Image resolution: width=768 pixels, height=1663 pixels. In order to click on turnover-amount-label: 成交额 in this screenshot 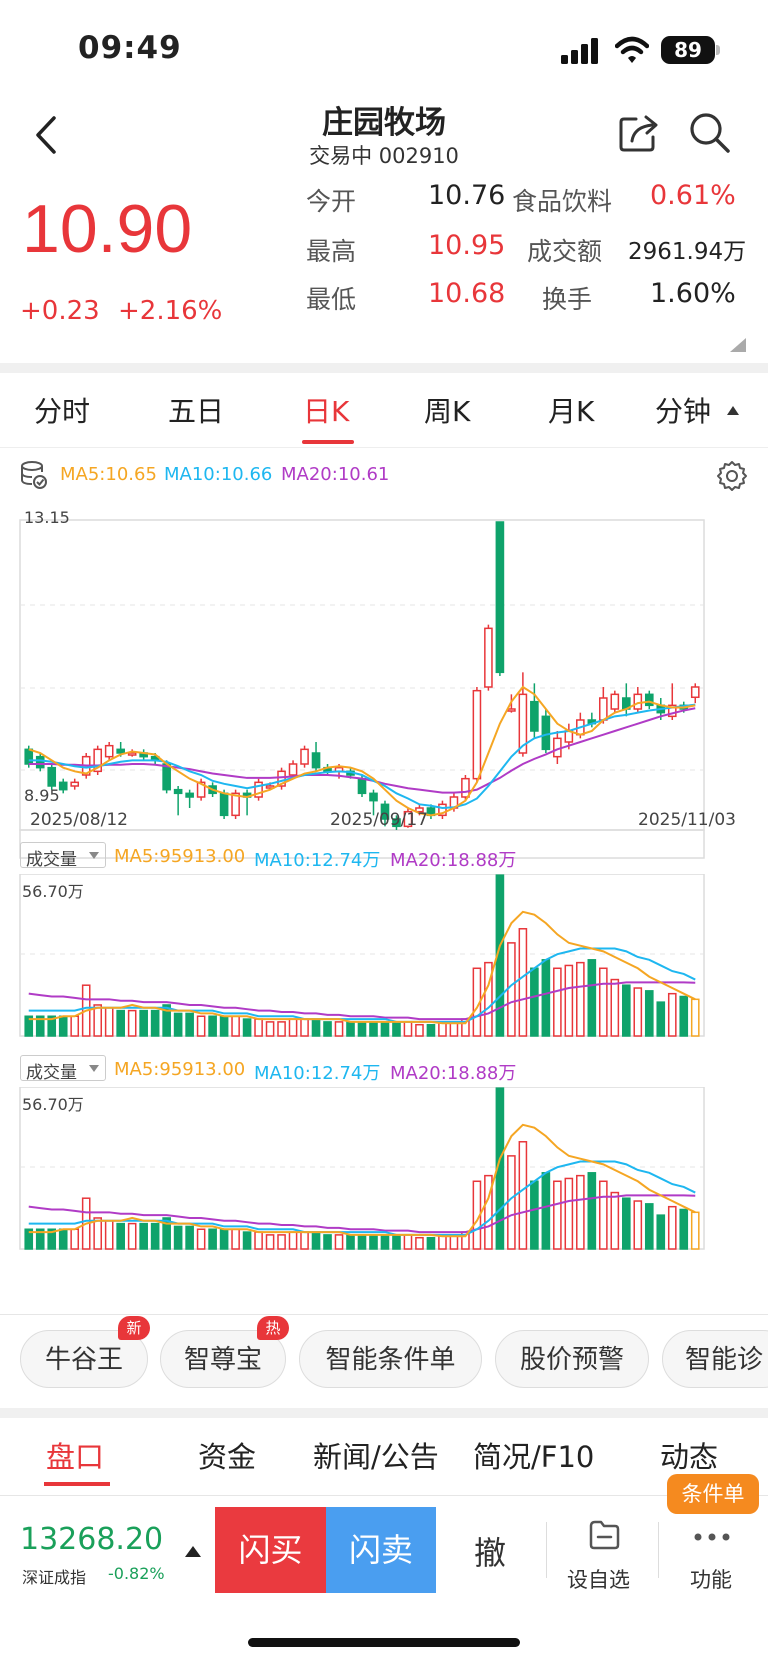, I will do `click(565, 251)`.